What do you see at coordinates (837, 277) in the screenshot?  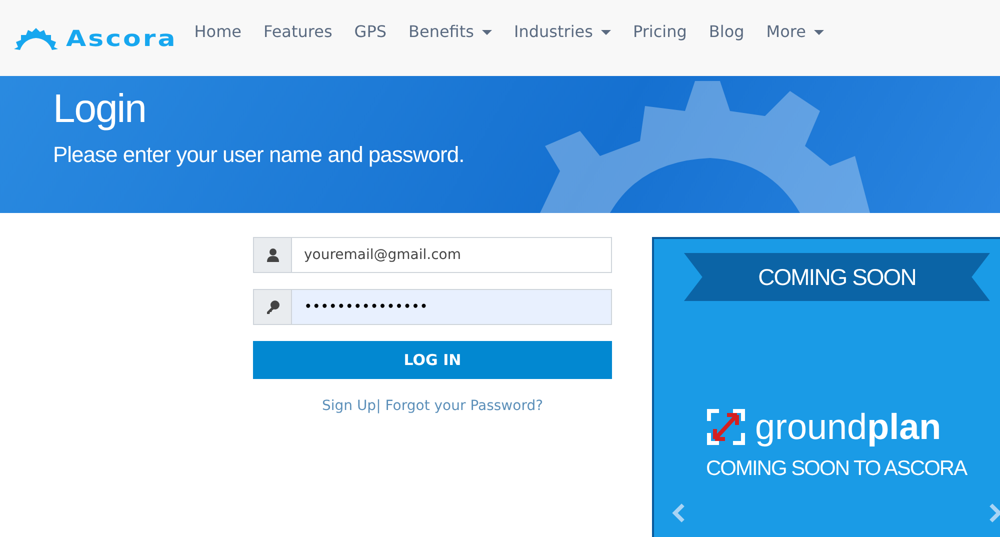 I see `ribbon-banner: COMING SOON` at bounding box center [837, 277].